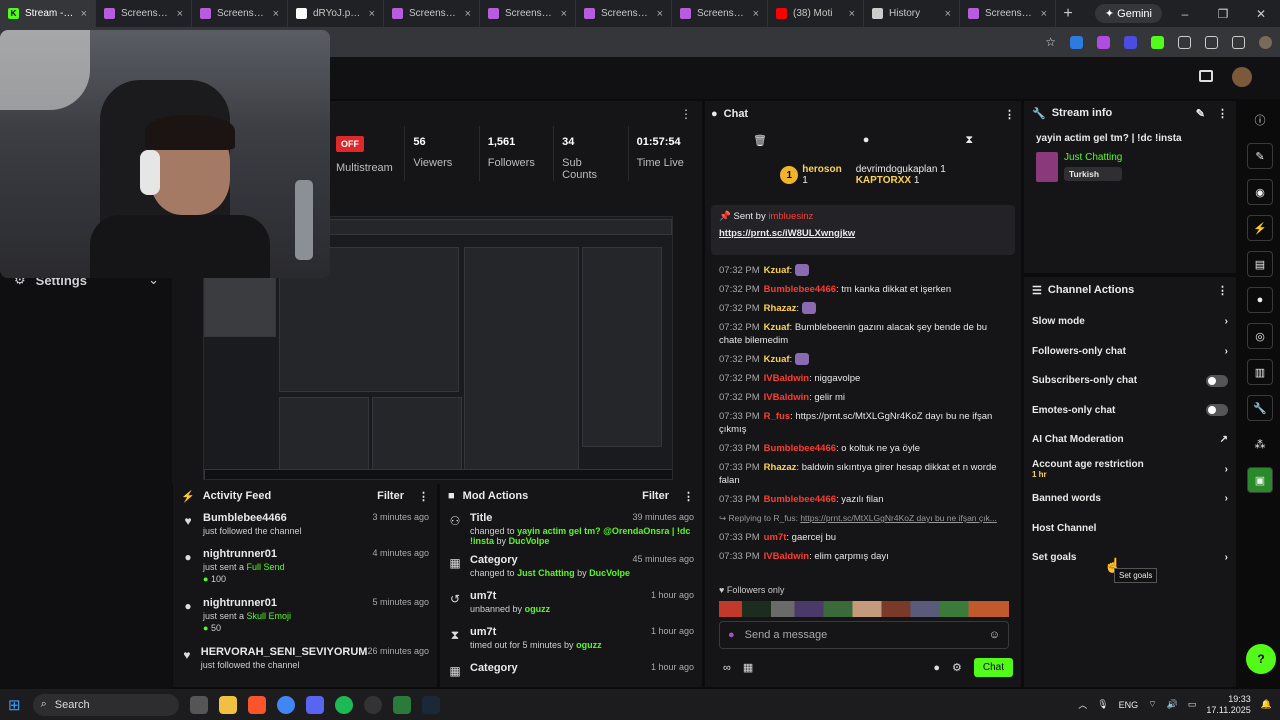 The image size is (1280, 720). What do you see at coordinates (1261, 659) in the screenshot?
I see `support-icon: ?` at bounding box center [1261, 659].